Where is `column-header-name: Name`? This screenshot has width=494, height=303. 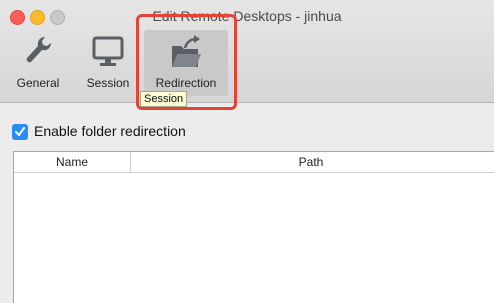
column-header-name: Name is located at coordinates (72, 162).